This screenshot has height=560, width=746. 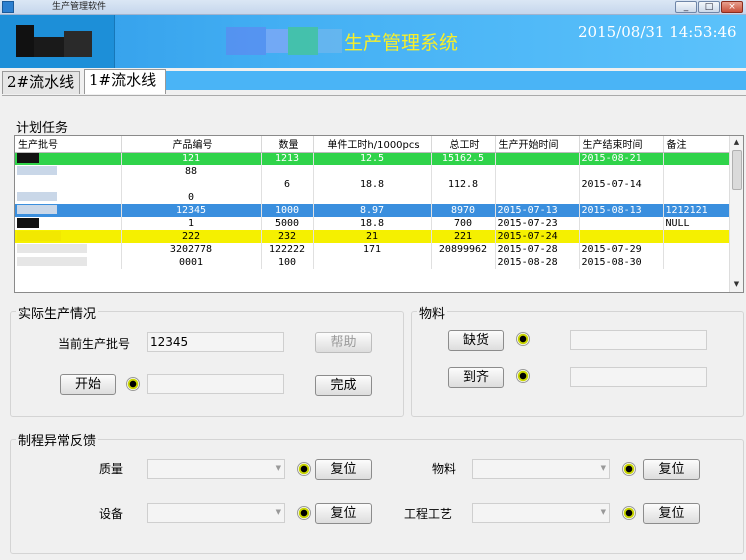 I want to click on table-cell: 8.97, so click(x=372, y=210).